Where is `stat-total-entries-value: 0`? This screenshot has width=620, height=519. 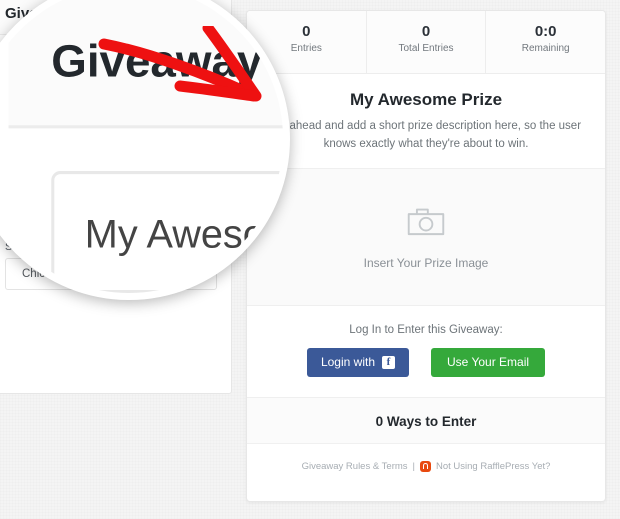
stat-total-entries-value: 0 is located at coordinates (426, 31).